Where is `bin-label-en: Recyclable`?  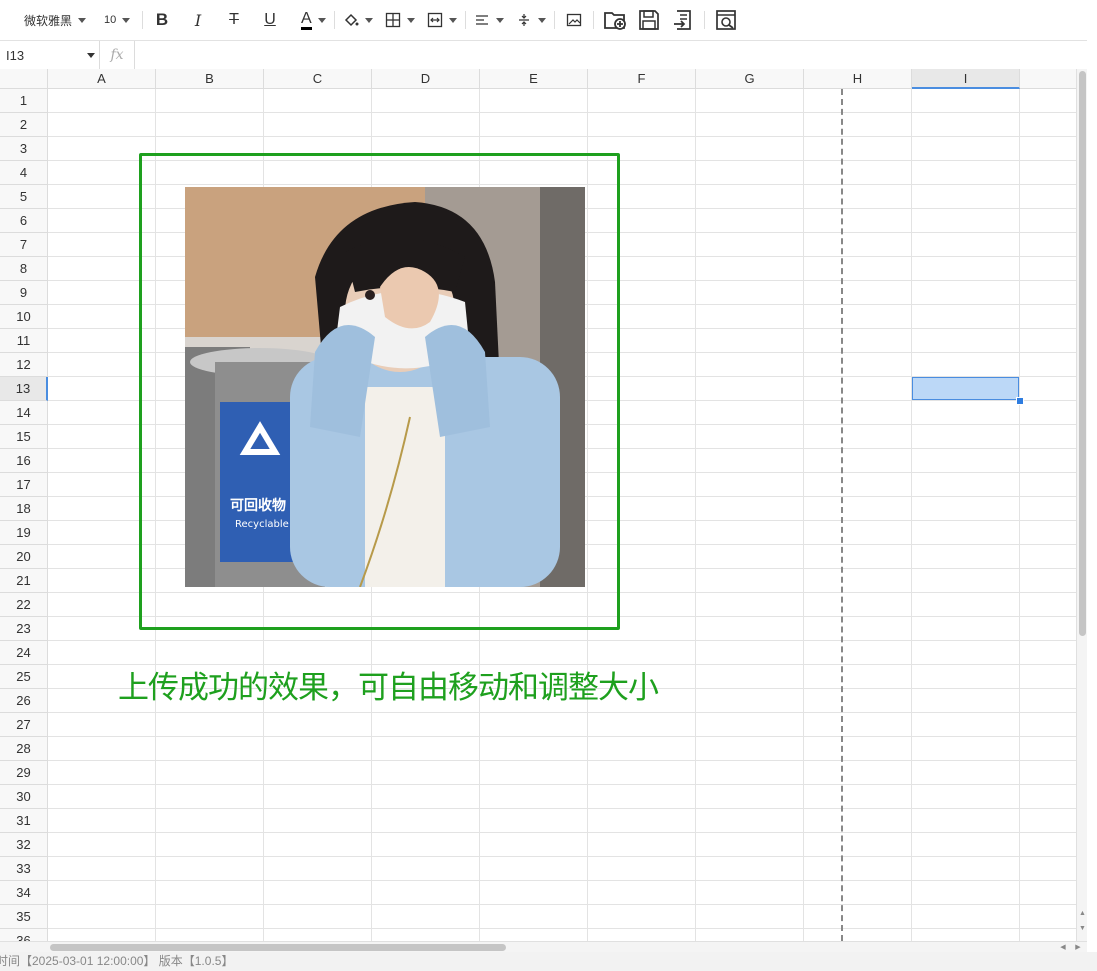
bin-label-en: Recyclable is located at coordinates (262, 524).